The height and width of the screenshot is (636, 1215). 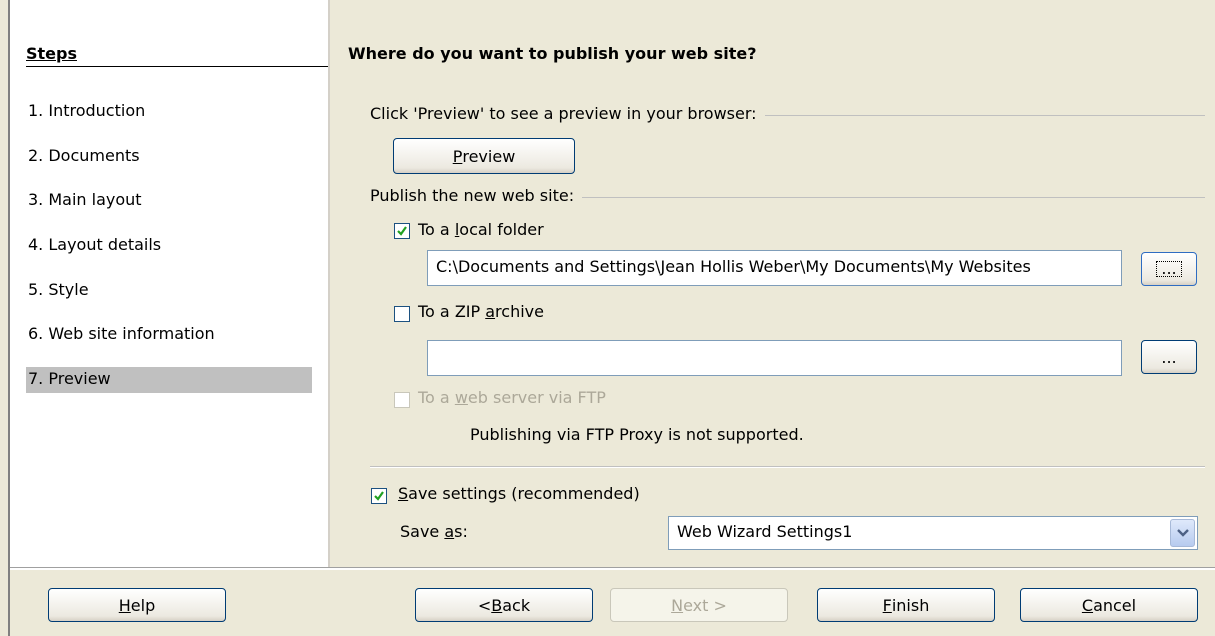 I want to click on zip-archive-label: To a ZIP archive, so click(x=481, y=311).